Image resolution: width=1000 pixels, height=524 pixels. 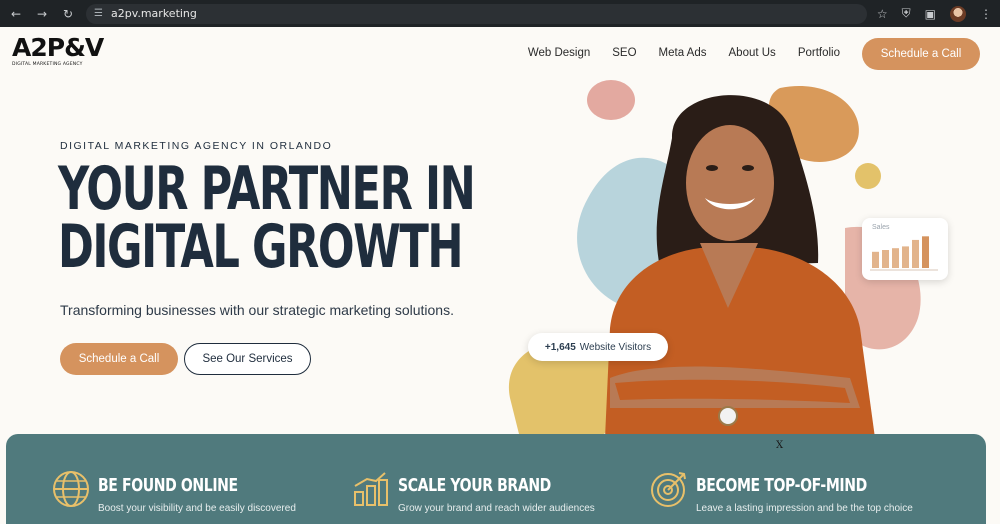 I want to click on bookmark-star-icon: ☆, so click(x=882, y=14).